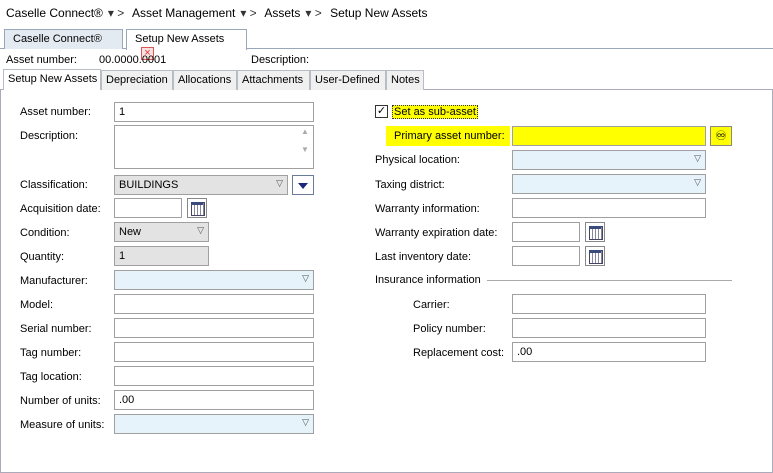  Describe the element at coordinates (305, 147) in the screenshot. I see `scrollbar: ▲ ▼` at that location.